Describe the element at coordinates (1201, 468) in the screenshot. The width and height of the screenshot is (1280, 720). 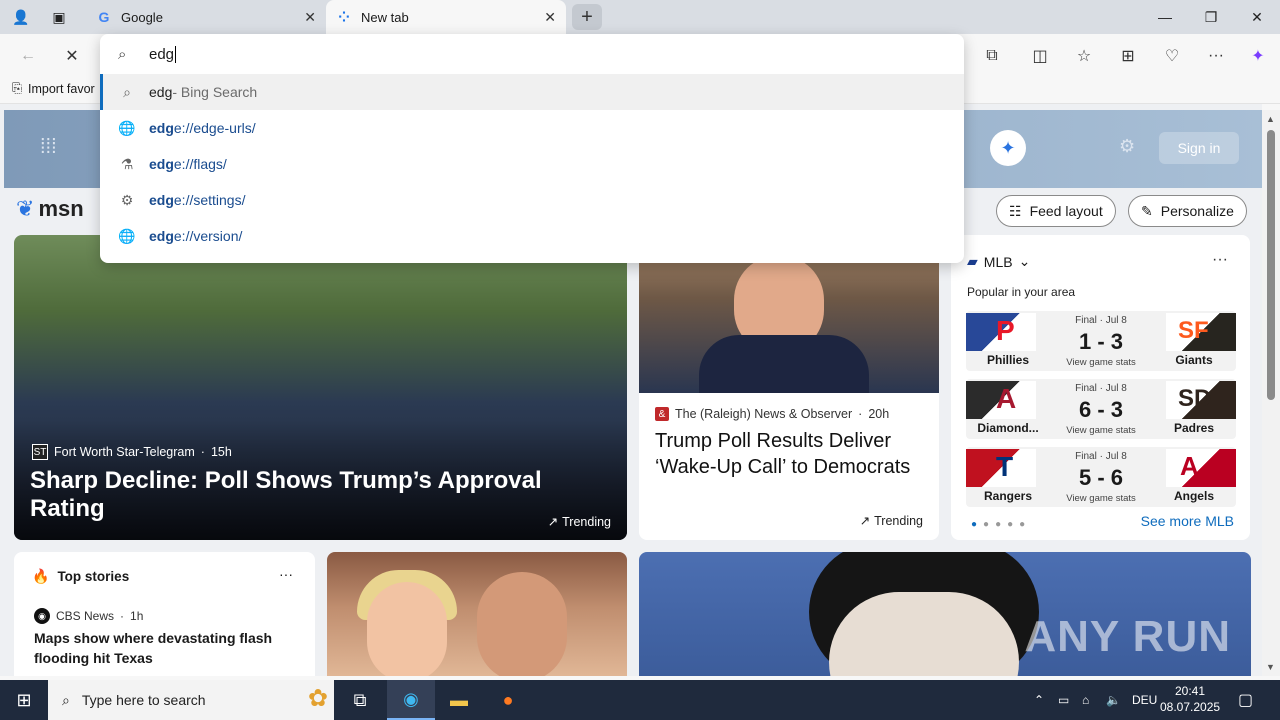
I see `team-logo-angels: A` at that location.